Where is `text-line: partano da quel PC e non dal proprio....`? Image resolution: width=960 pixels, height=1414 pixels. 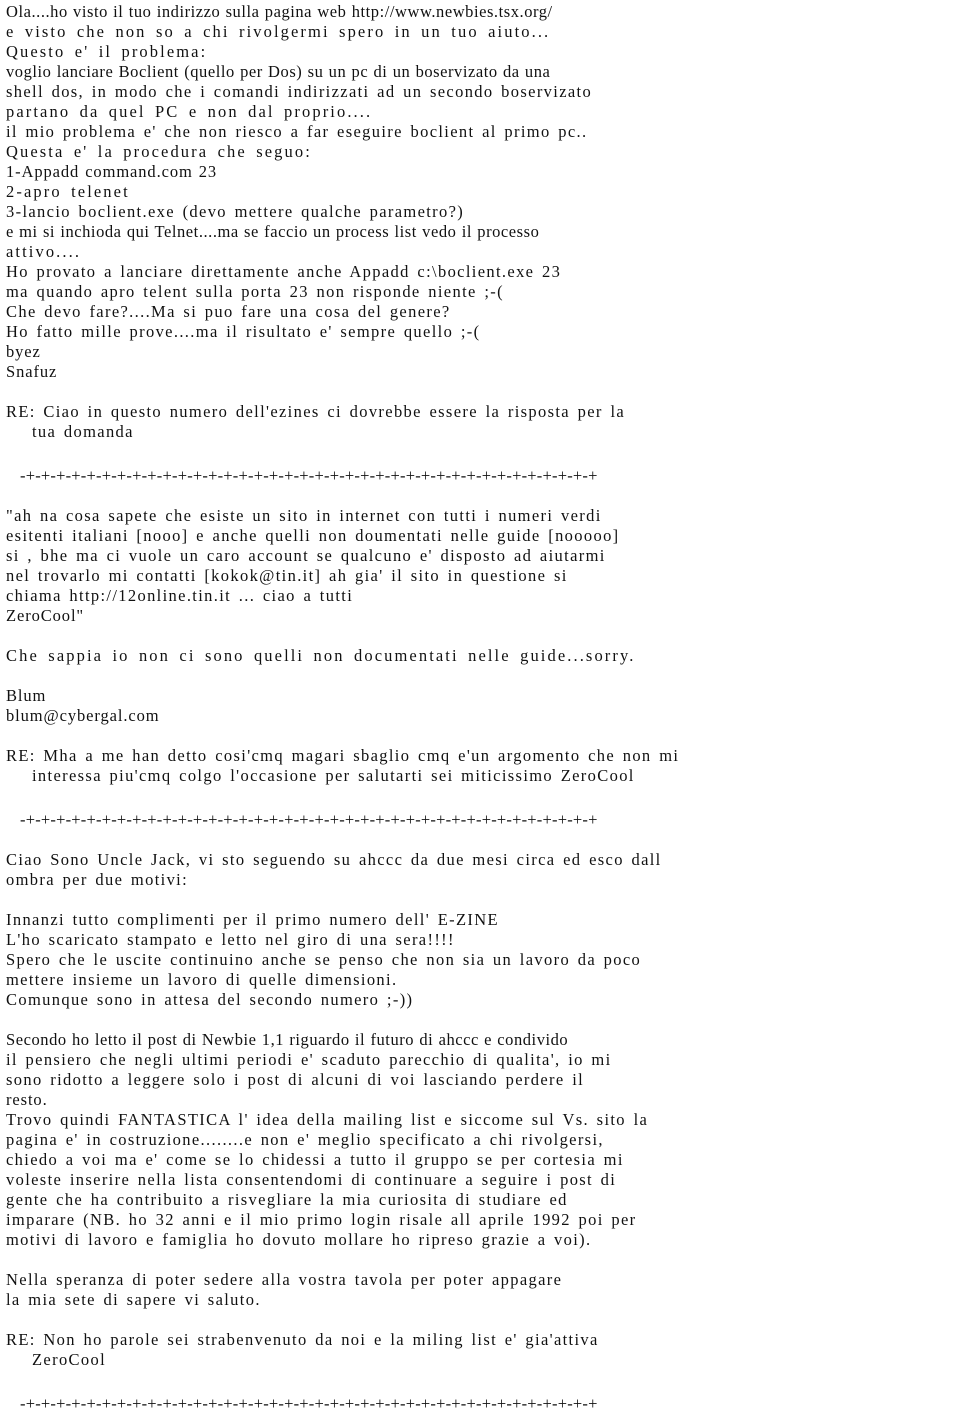
text-line: partano da quel PC e non dal proprio.... is located at coordinates (189, 111).